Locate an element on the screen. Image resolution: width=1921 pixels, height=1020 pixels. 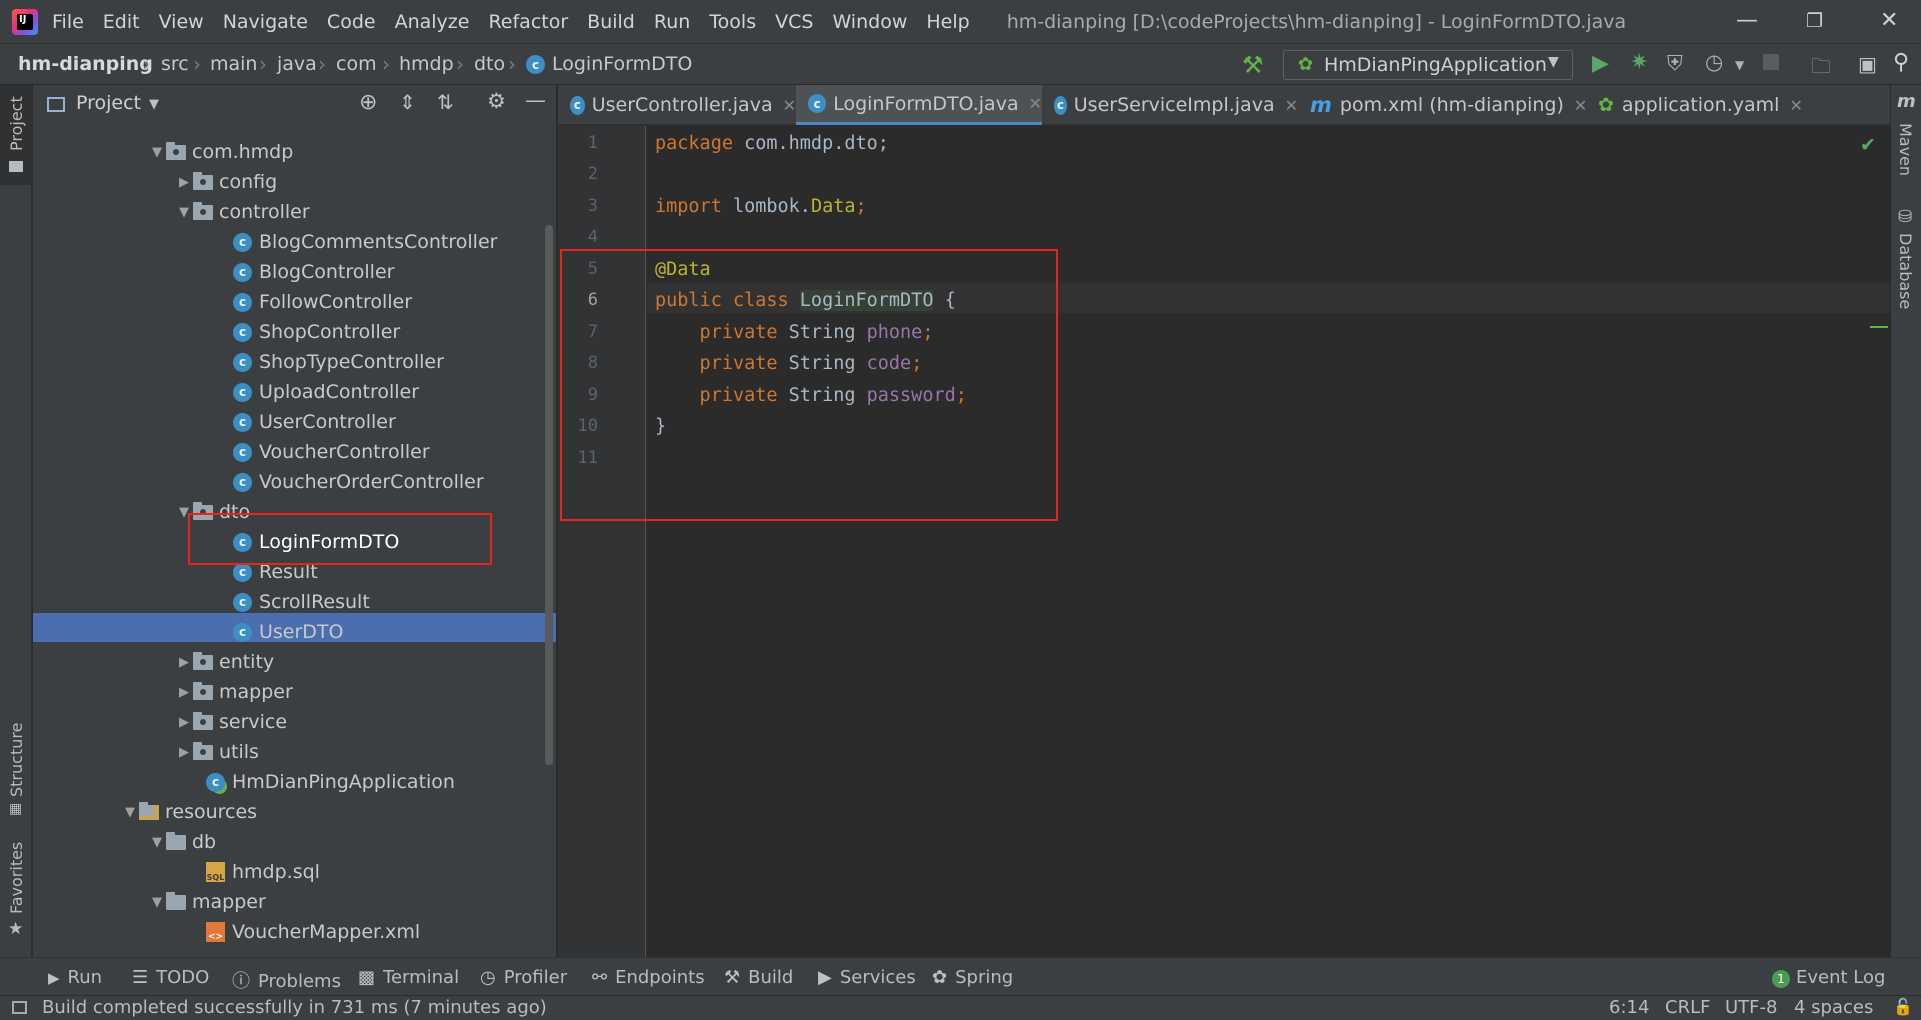
indent-setting: 4 spaces is located at coordinates (1833, 1007).